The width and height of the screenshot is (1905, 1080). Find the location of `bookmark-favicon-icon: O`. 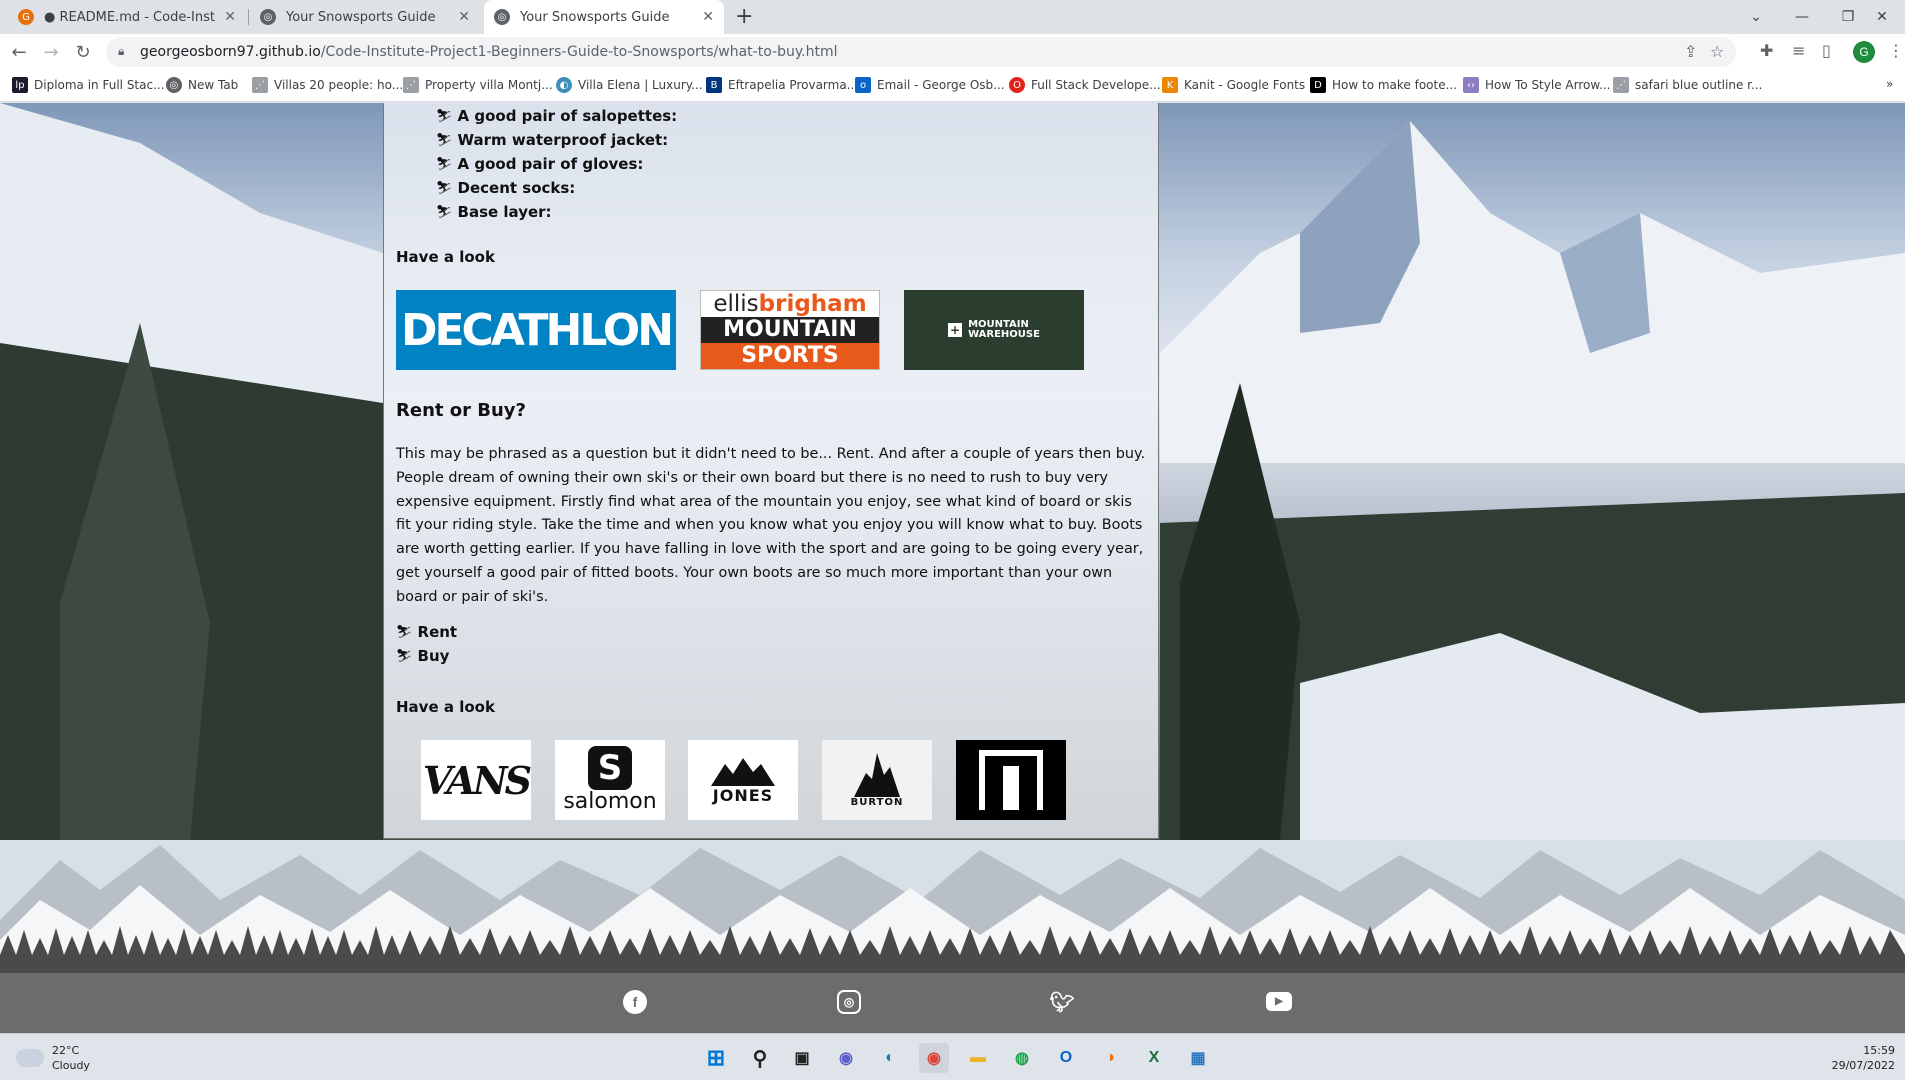

bookmark-favicon-icon: O is located at coordinates (1017, 85).